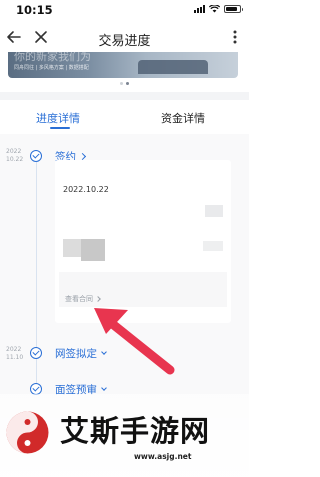 The image size is (320, 477). Describe the element at coordinates (124, 10) in the screenshot. I see `status-bar: 10:15` at that location.